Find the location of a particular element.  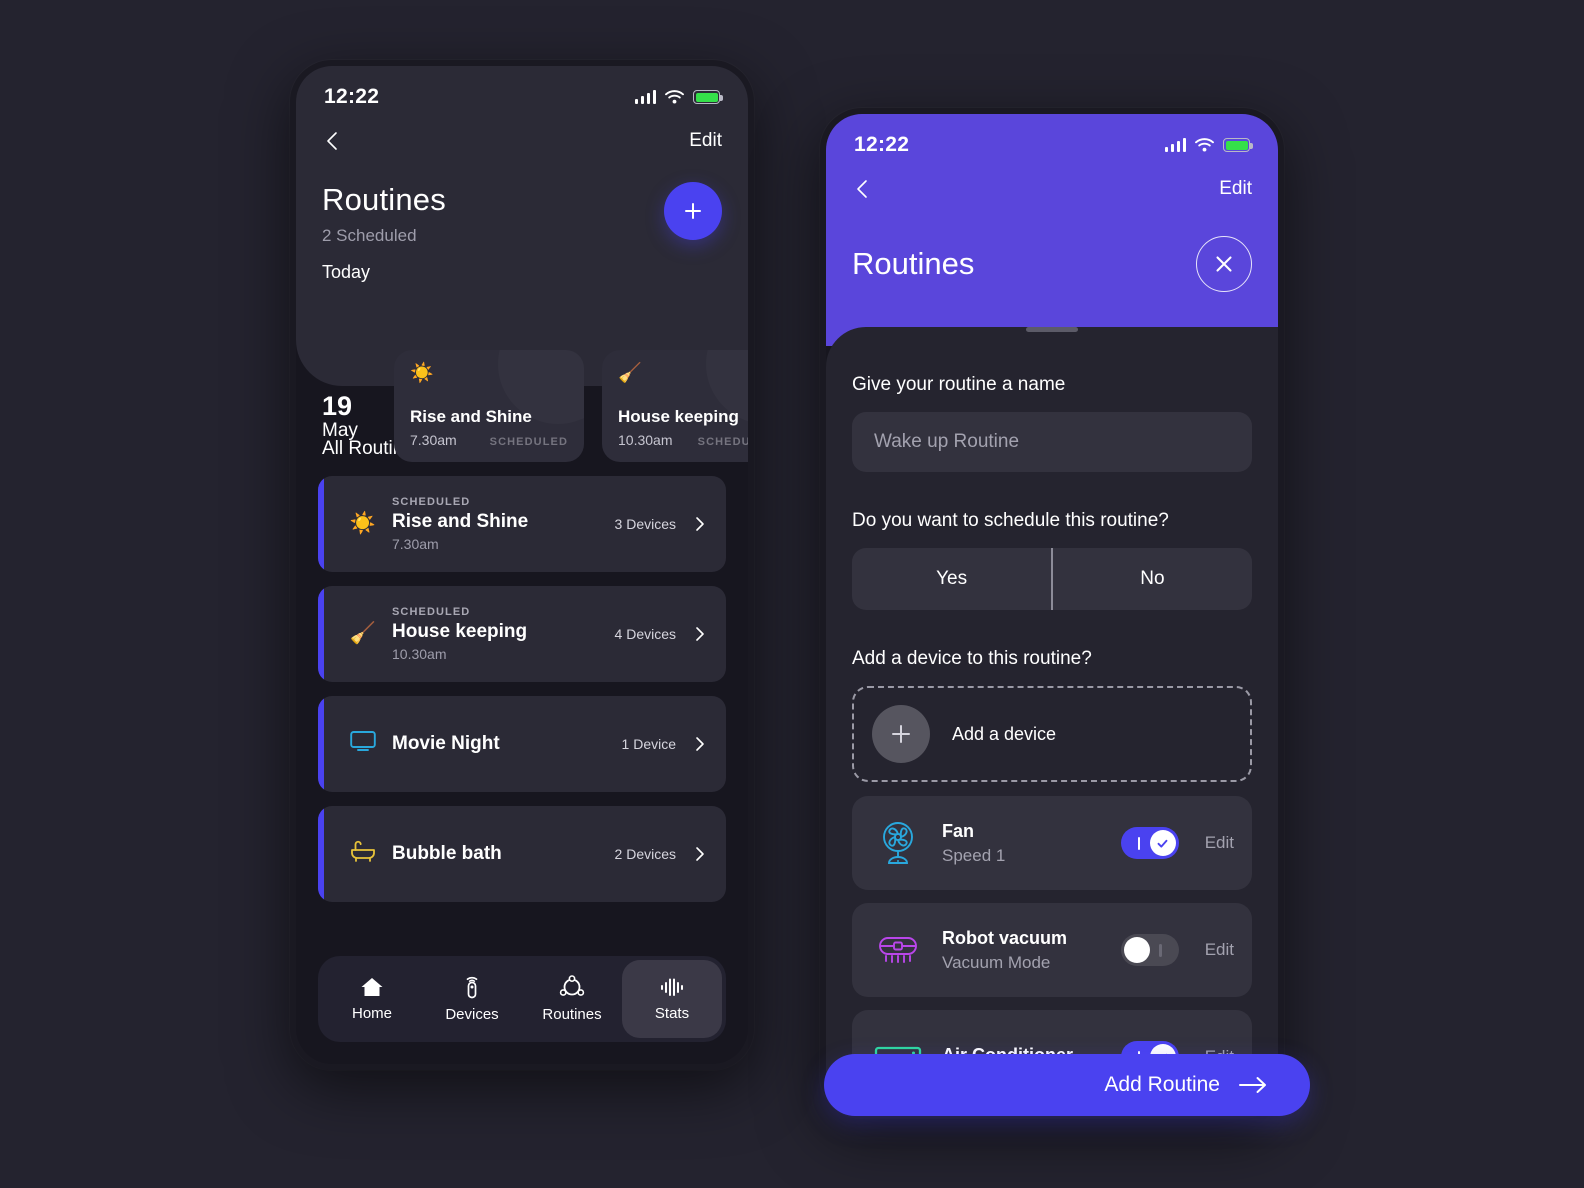

routine-name: Movie Night is located at coordinates (446, 743).